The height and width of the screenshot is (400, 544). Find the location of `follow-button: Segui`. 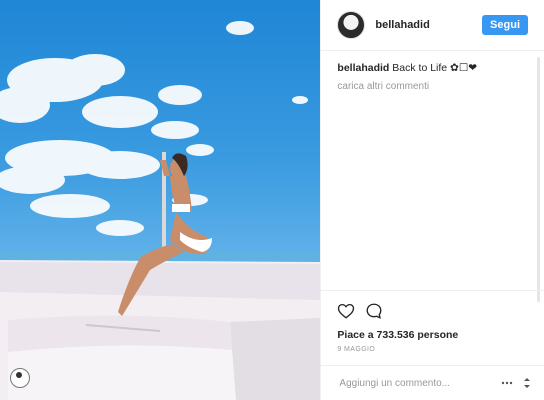

follow-button: Segui is located at coordinates (505, 25).